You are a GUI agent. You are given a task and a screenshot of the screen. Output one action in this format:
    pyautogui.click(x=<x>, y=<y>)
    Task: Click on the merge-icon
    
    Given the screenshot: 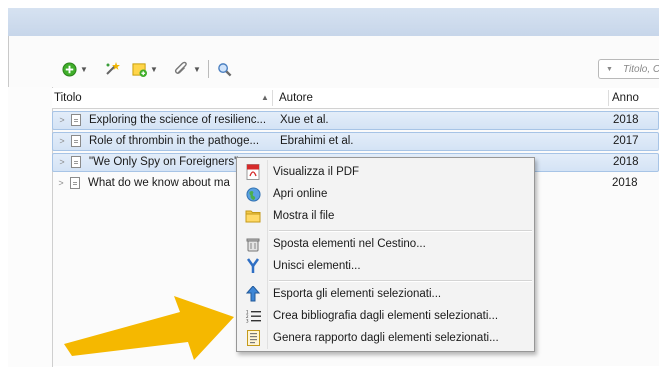 What is the action you would take?
    pyautogui.click(x=253, y=266)
    